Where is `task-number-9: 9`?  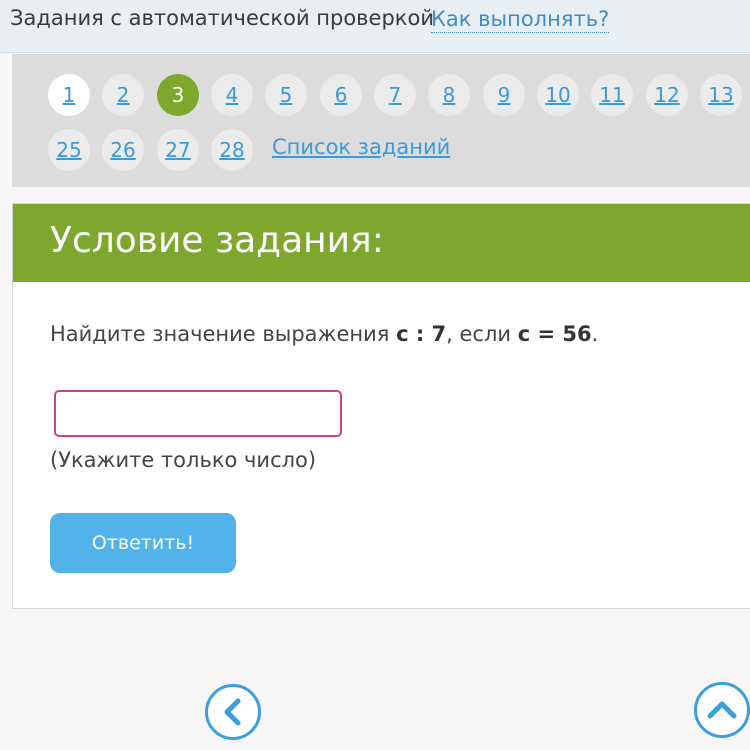 task-number-9: 9 is located at coordinates (504, 95).